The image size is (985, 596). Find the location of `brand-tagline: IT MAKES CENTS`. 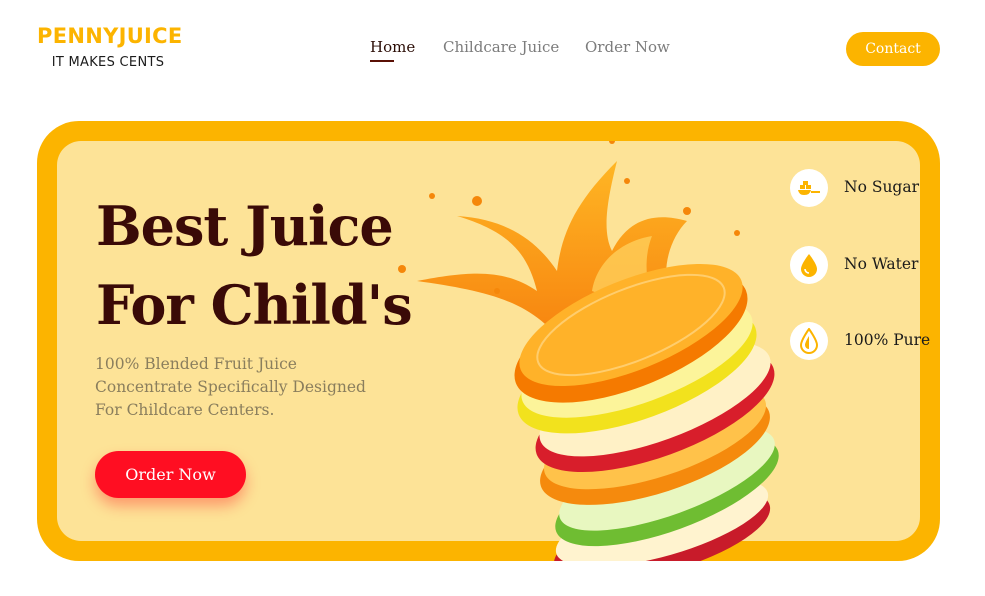

brand-tagline: IT MAKES CENTS is located at coordinates (108, 62).